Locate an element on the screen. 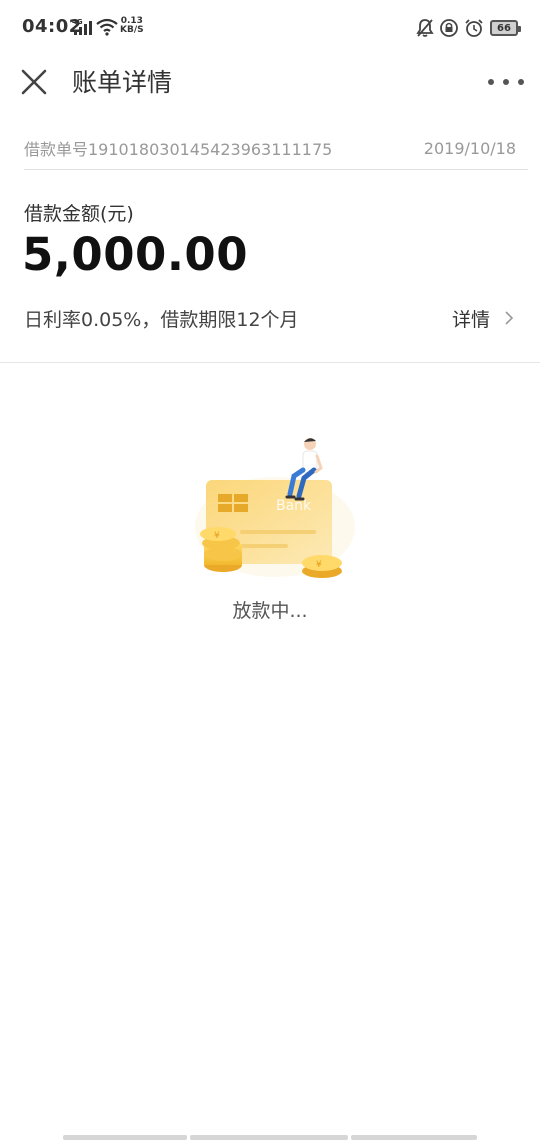  svg-text: Bank is located at coordinates (294, 506).